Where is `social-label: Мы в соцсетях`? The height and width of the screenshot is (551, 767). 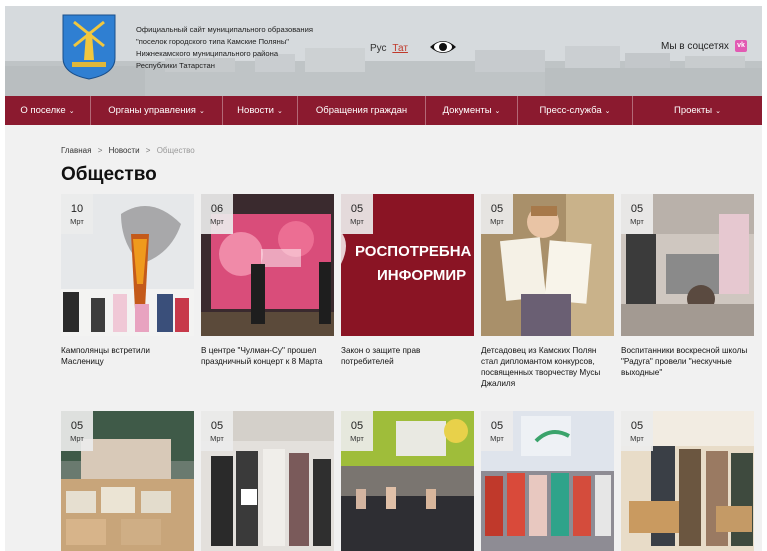 social-label: Мы в соцсетях is located at coordinates (695, 46).